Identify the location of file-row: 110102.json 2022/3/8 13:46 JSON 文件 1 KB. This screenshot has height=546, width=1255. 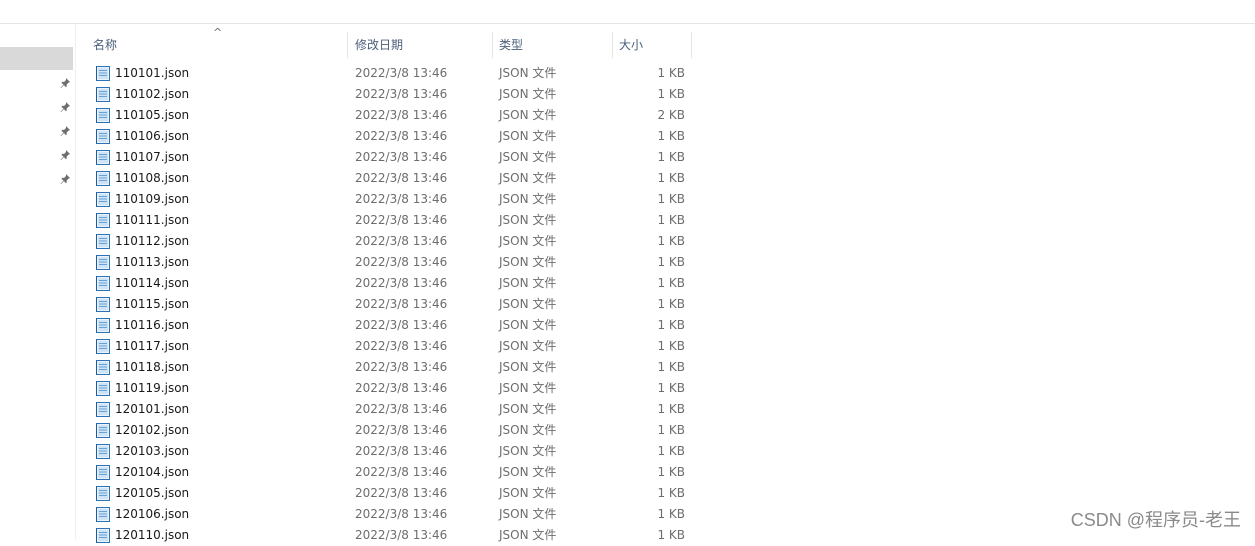
(395, 94).